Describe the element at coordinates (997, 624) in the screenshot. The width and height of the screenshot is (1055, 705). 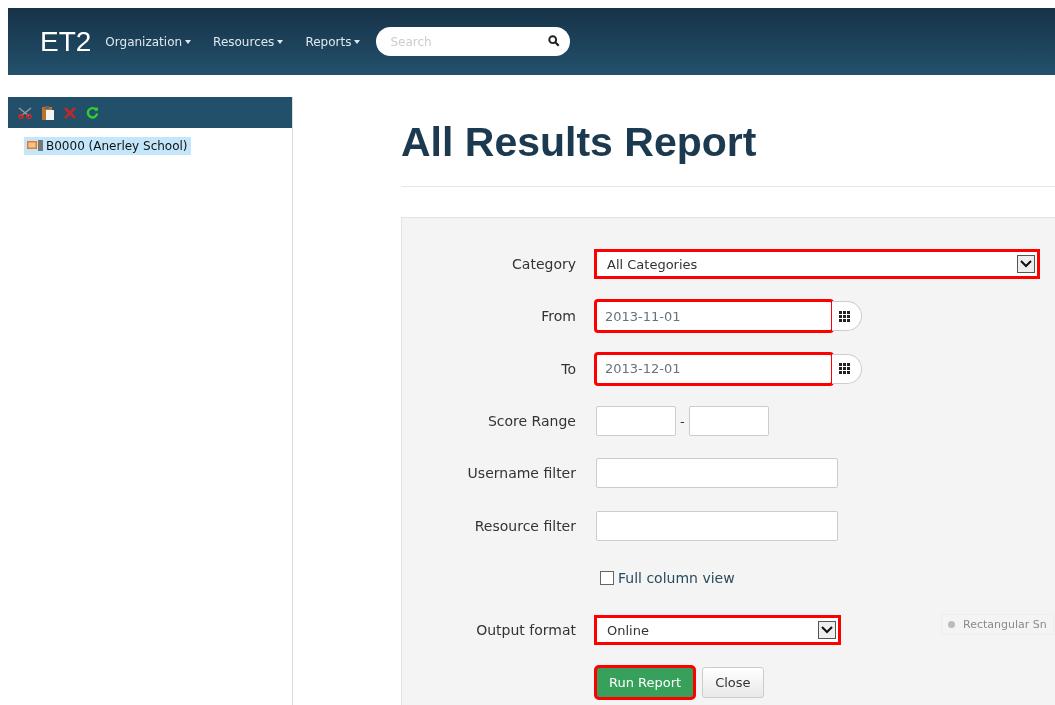
I see `faded-tooltip: Rectangular Sn` at that location.